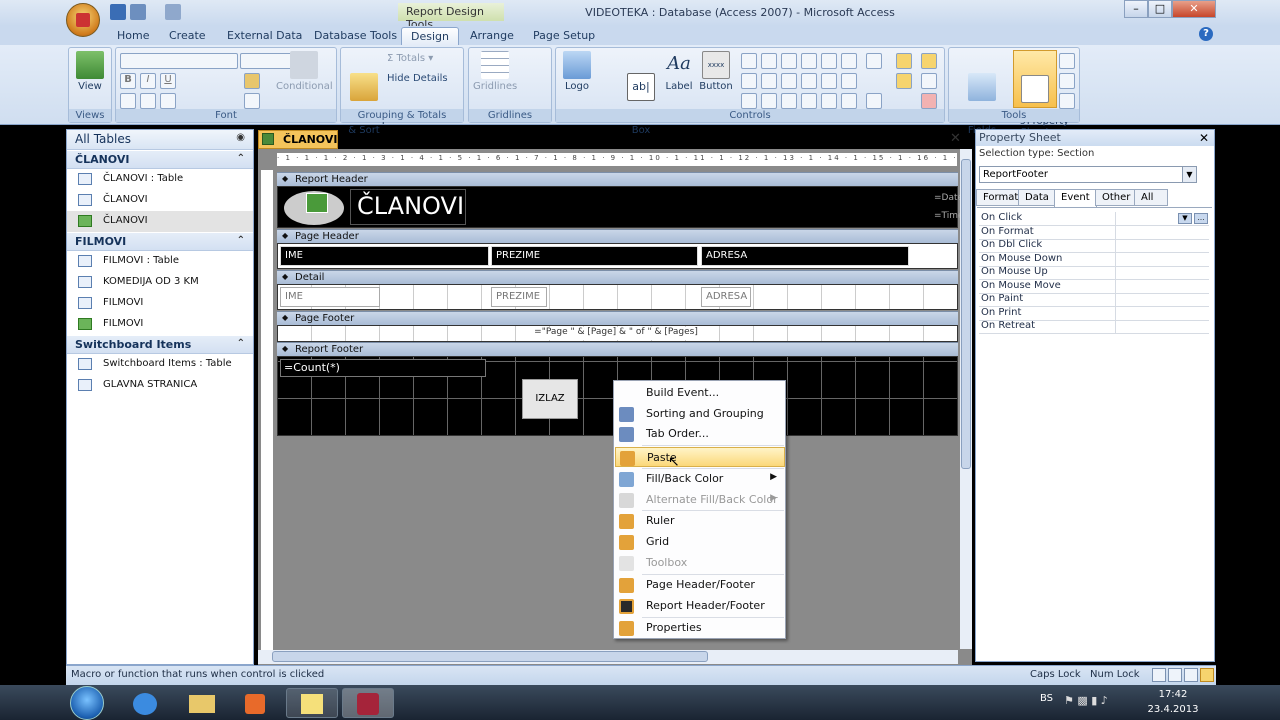 The width and height of the screenshot is (1280, 720). What do you see at coordinates (874, 101) in the screenshot?
I see `line-color-icon` at bounding box center [874, 101].